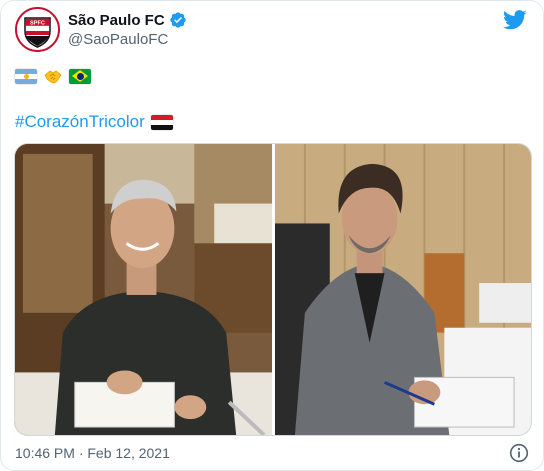 The image size is (544, 471). I want to click on emoji-line, so click(53, 76).